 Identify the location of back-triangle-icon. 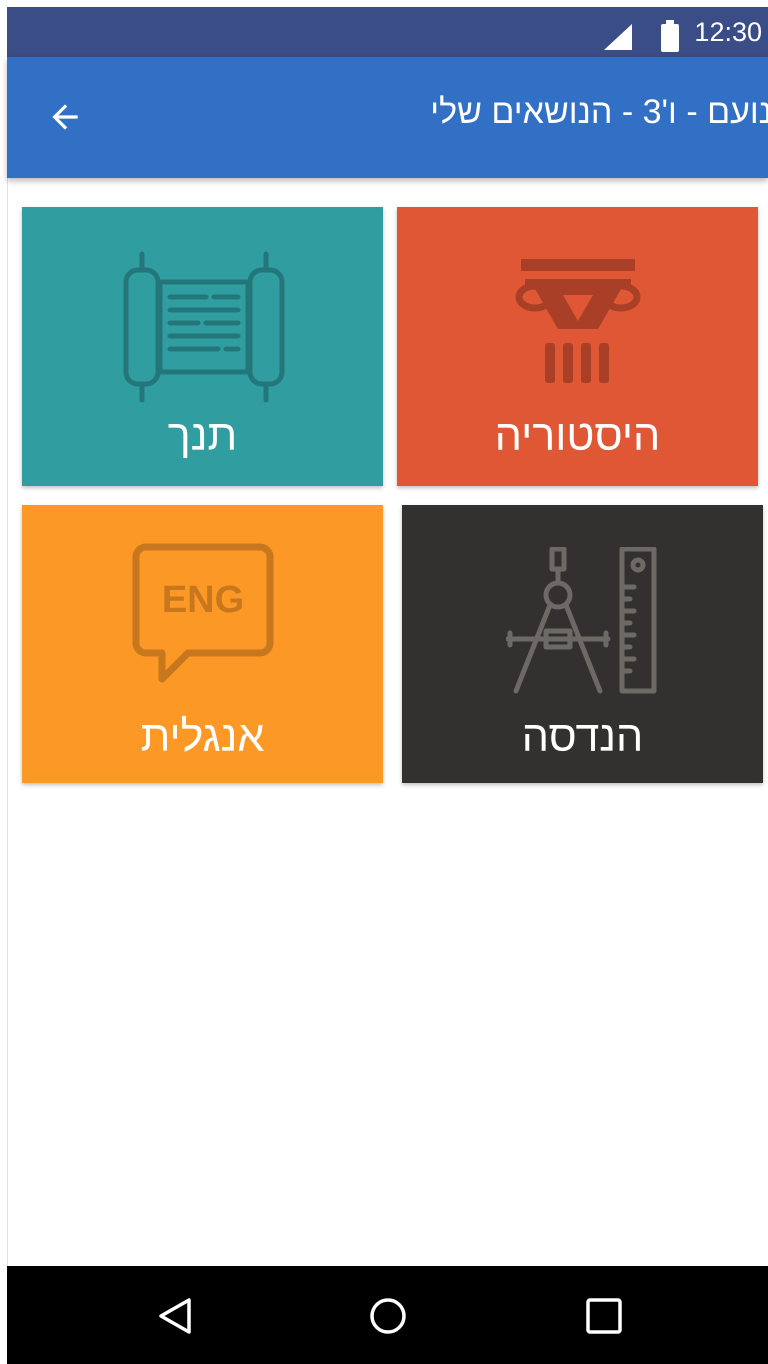
(175, 1316).